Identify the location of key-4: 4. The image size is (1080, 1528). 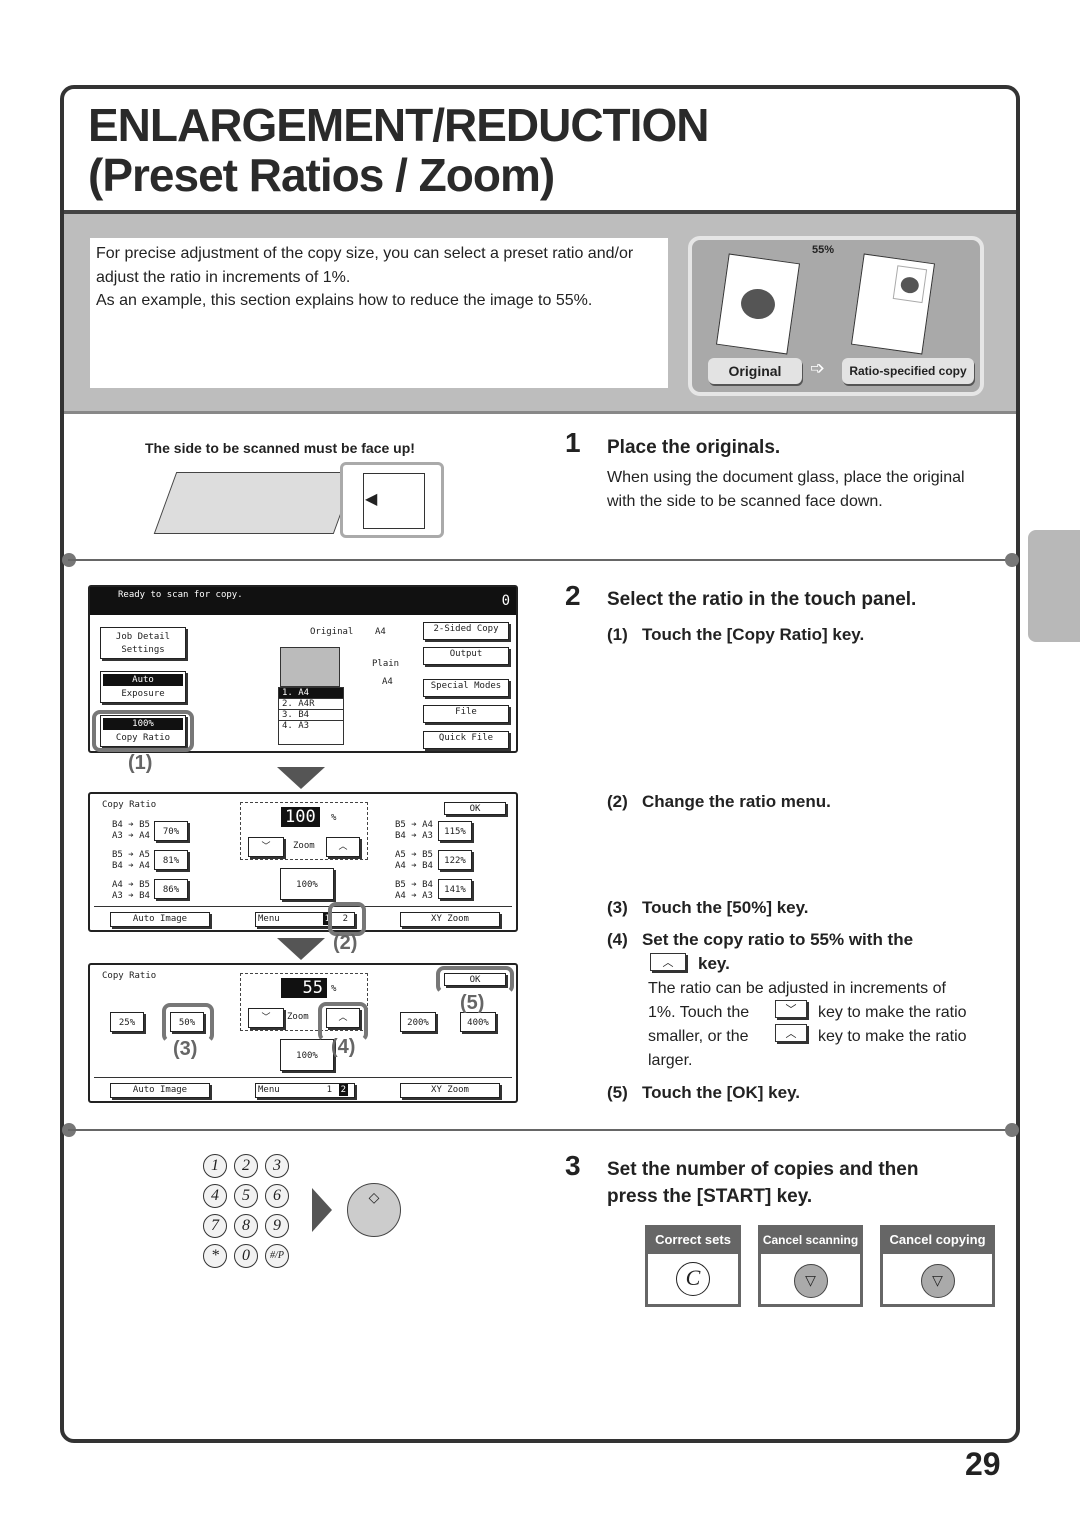
(215, 1196).